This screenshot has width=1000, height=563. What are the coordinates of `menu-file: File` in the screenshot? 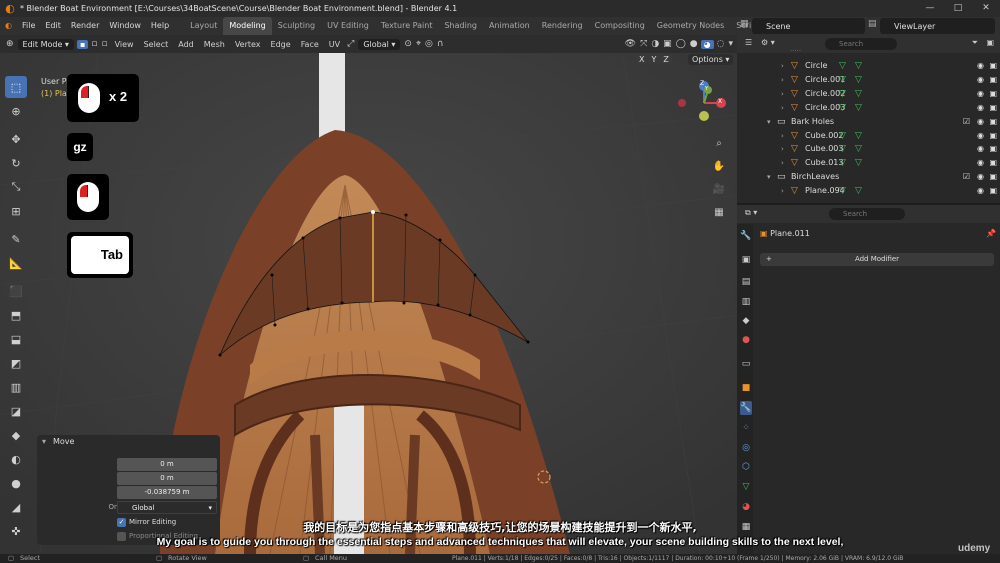 It's located at (28, 26).